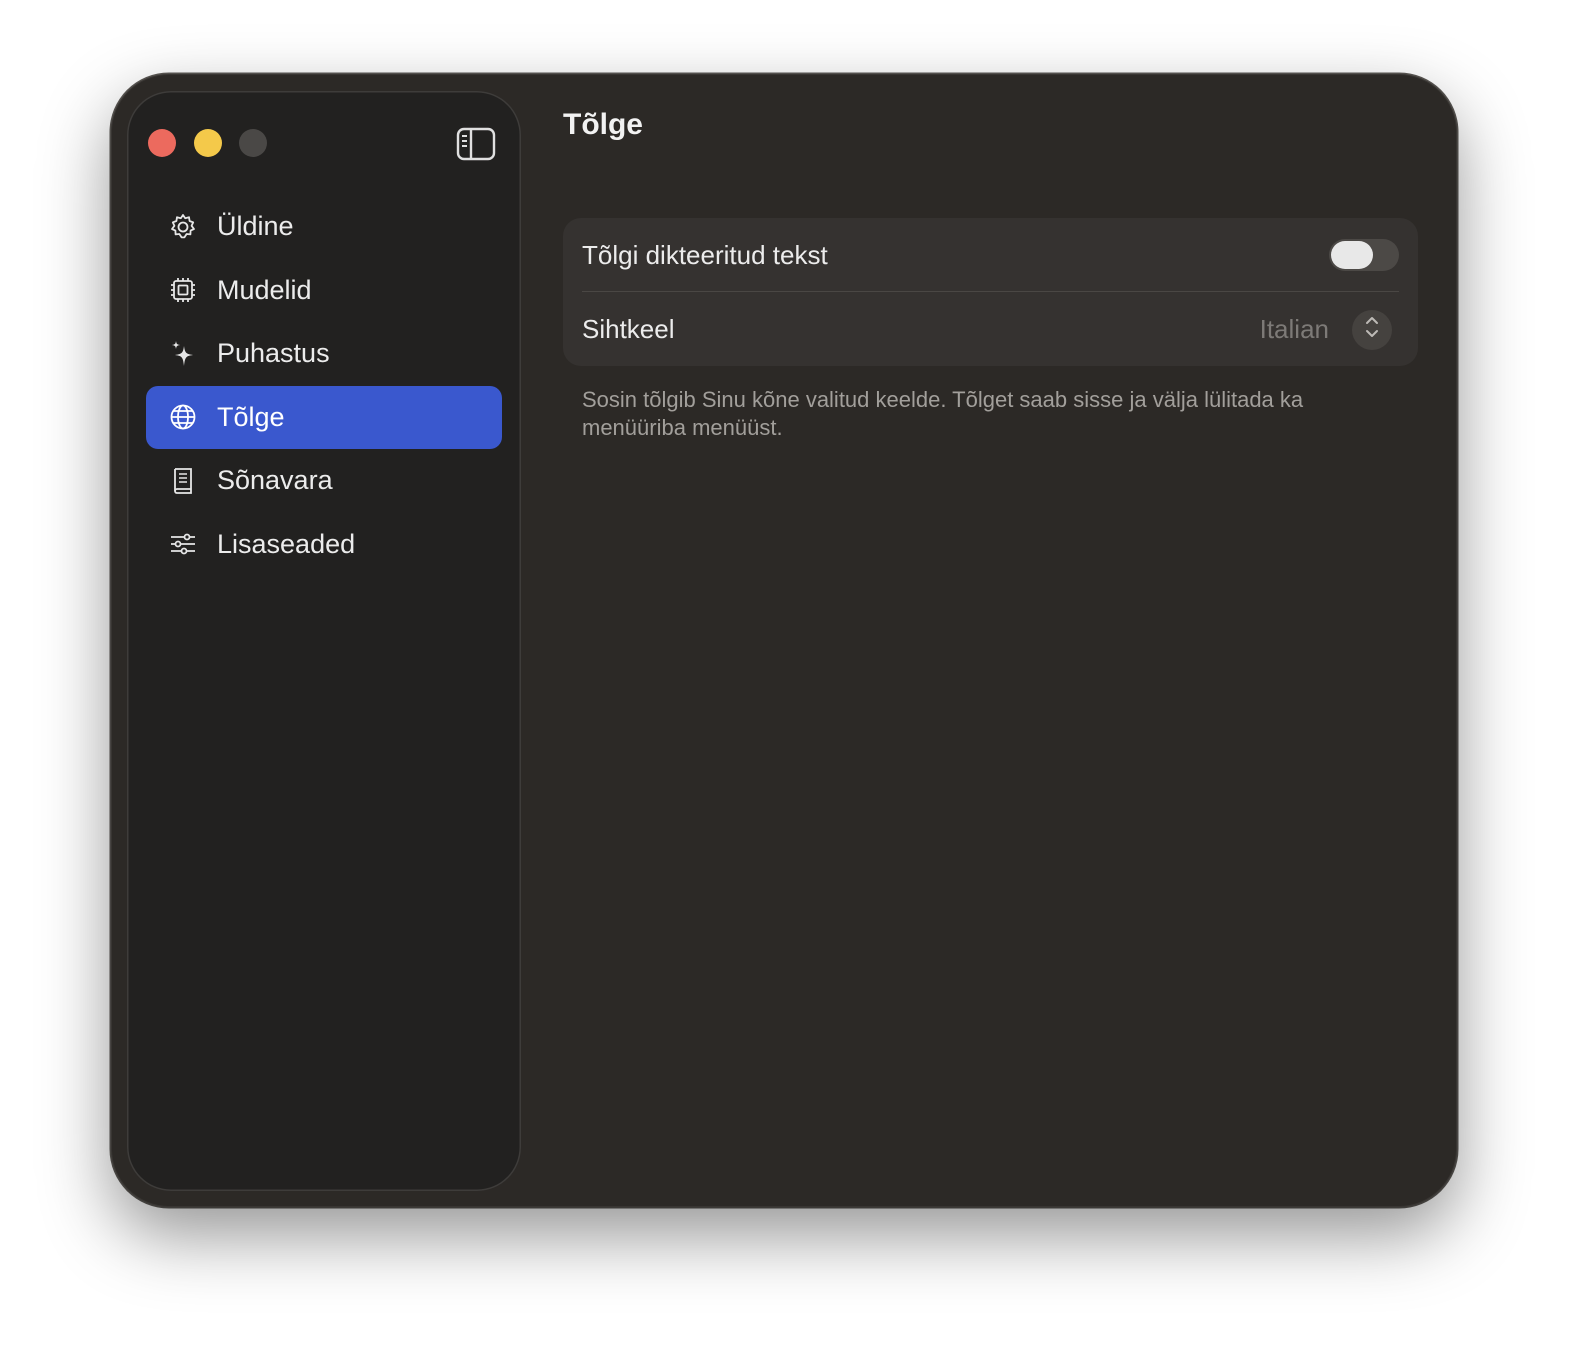 The image size is (1584, 1368). I want to click on zoom-window-button, so click(253, 143).